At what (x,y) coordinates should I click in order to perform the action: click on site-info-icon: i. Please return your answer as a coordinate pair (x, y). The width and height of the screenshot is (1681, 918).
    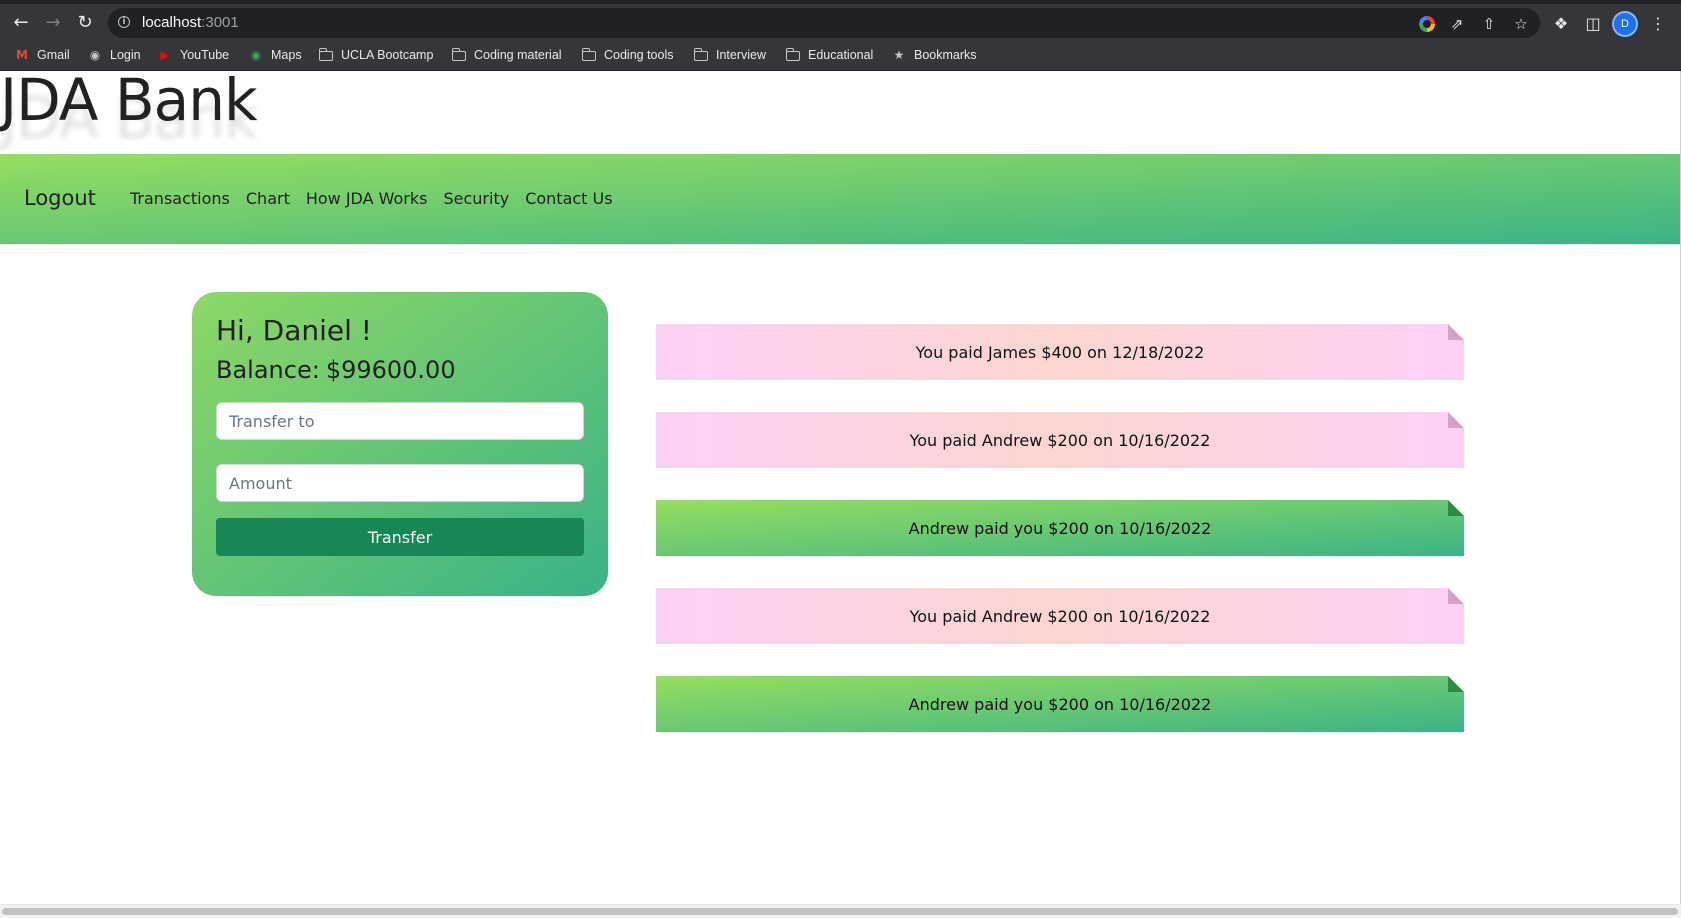
    Looking at the image, I should click on (124, 22).